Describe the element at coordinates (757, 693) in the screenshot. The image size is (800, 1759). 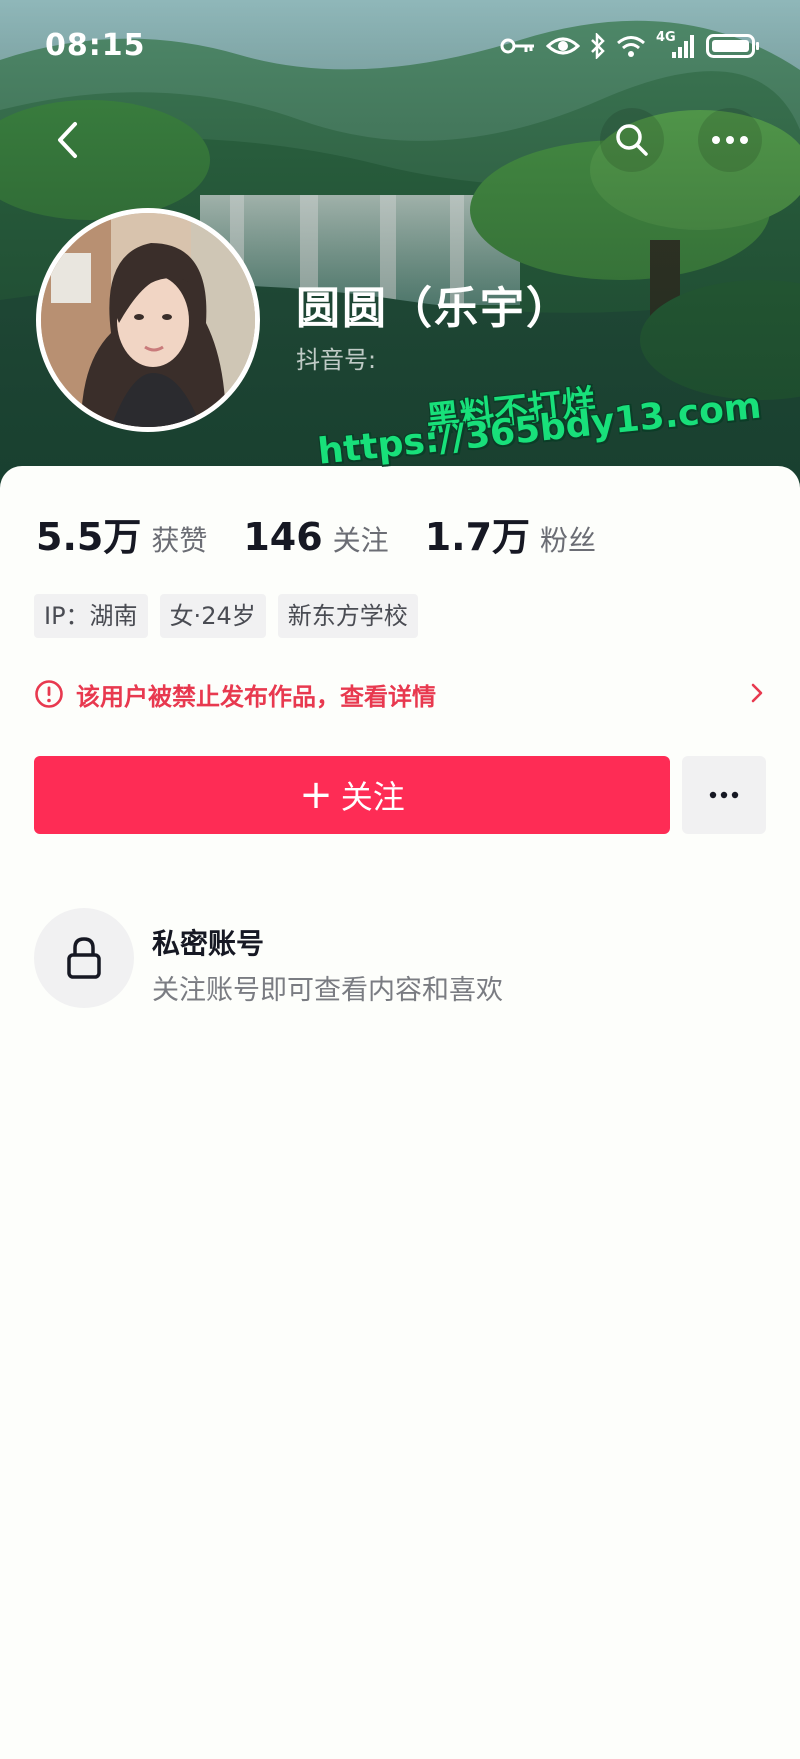
I see `chevron-right-icon` at that location.